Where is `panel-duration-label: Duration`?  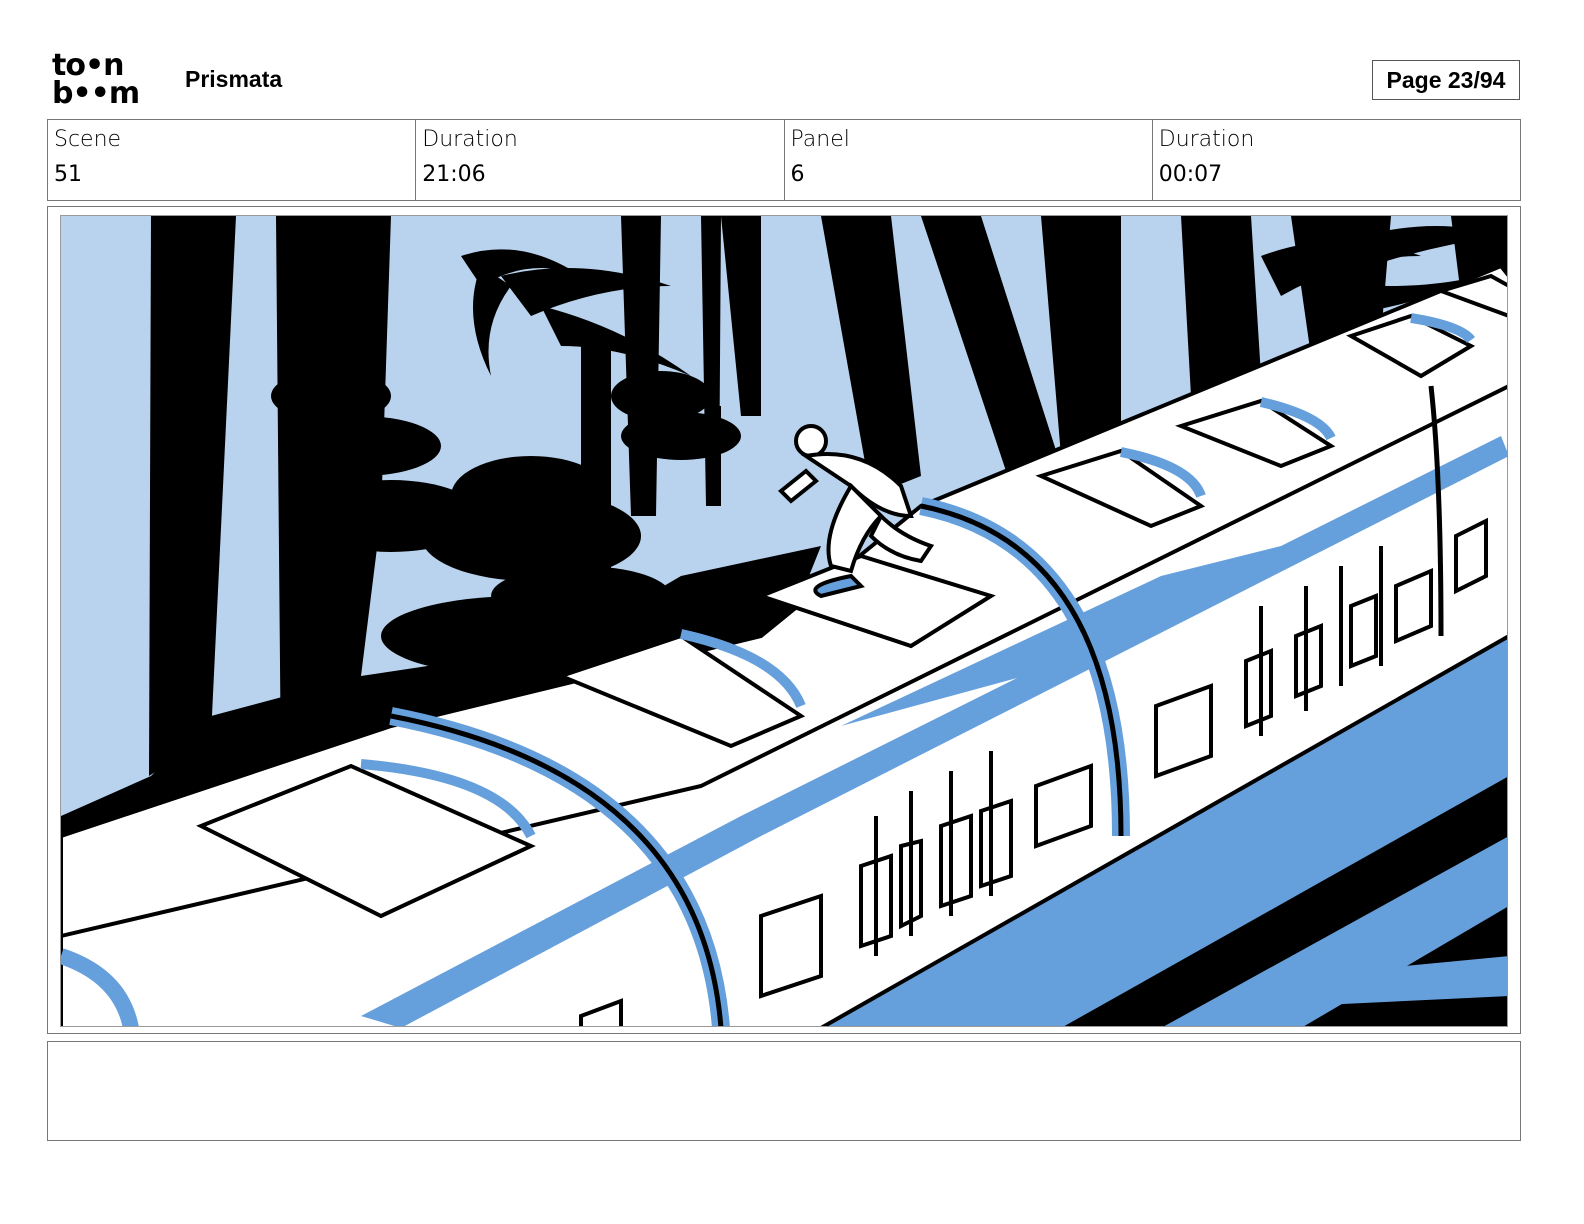 panel-duration-label: Duration is located at coordinates (1206, 139).